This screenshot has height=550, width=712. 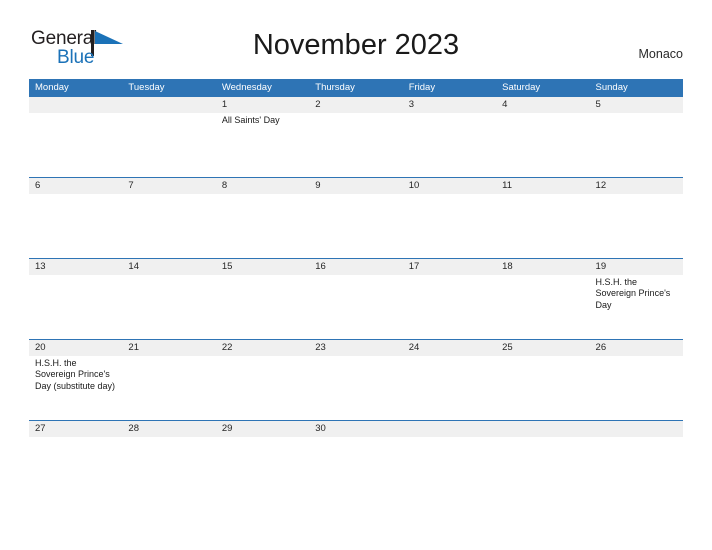 What do you see at coordinates (227, 266) in the screenshot?
I see `day-number: 15` at bounding box center [227, 266].